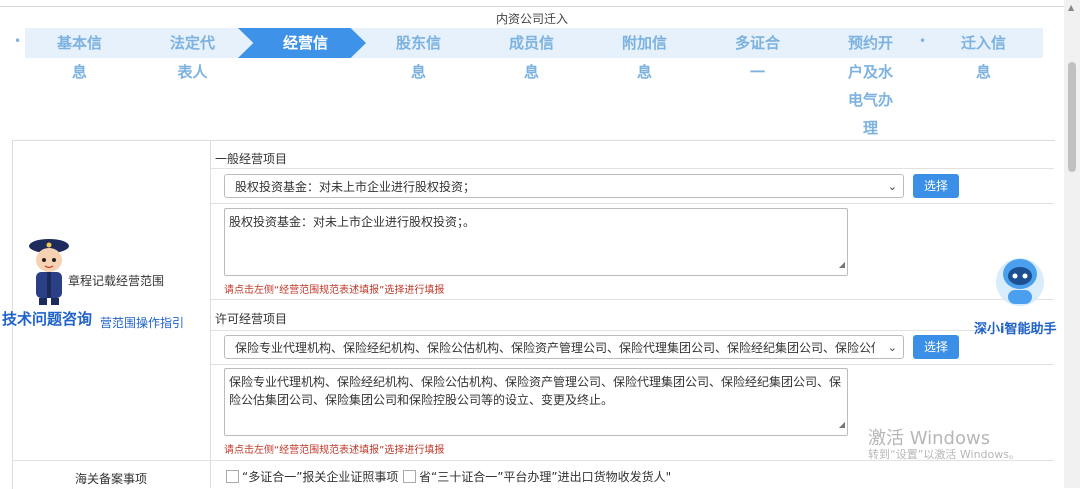 The height and width of the screenshot is (489, 1080). Describe the element at coordinates (531, 57) in the screenshot. I see `step-member-info: 成员信 息` at that location.